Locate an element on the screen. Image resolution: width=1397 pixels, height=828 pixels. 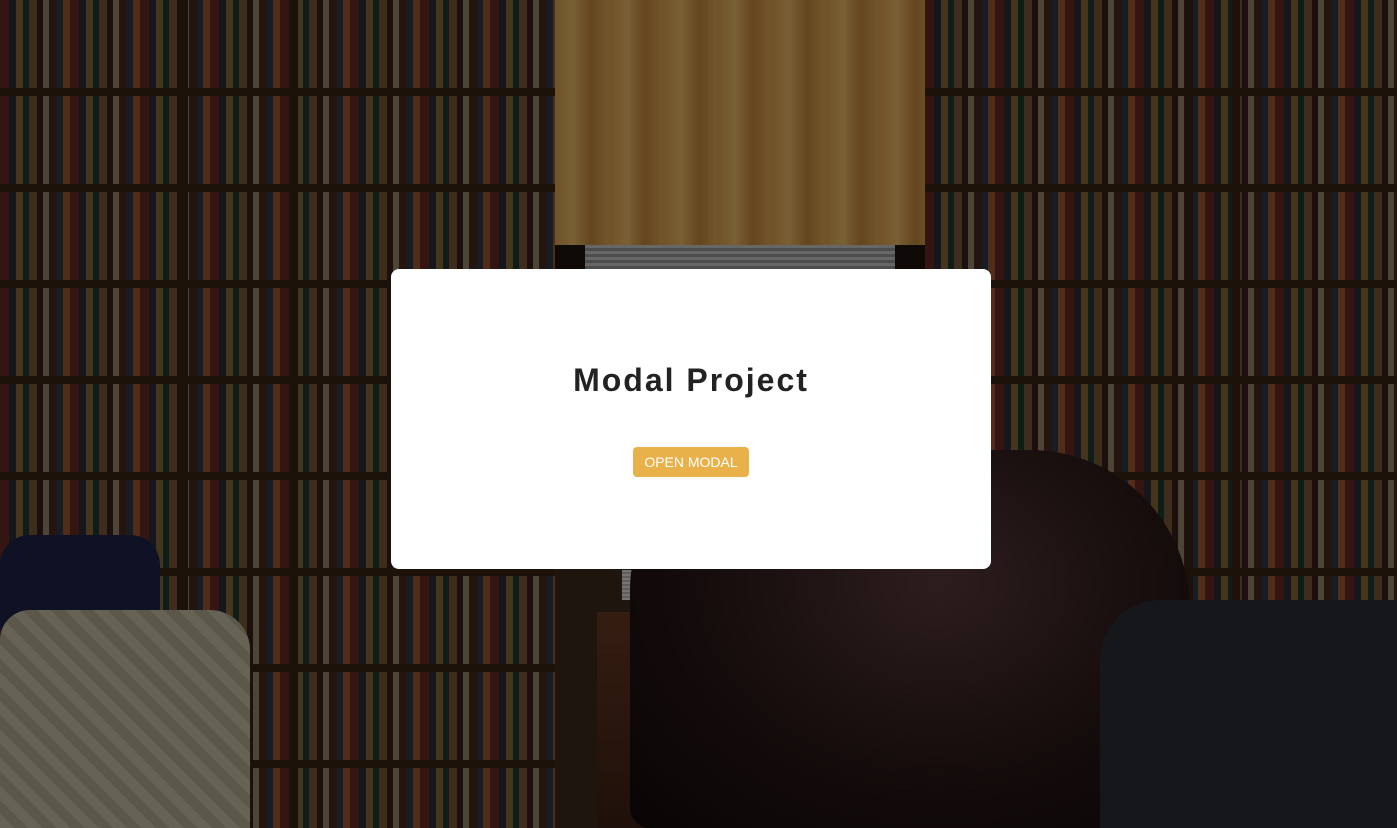
open-modal-button: OPEN MODAL is located at coordinates (691, 461).